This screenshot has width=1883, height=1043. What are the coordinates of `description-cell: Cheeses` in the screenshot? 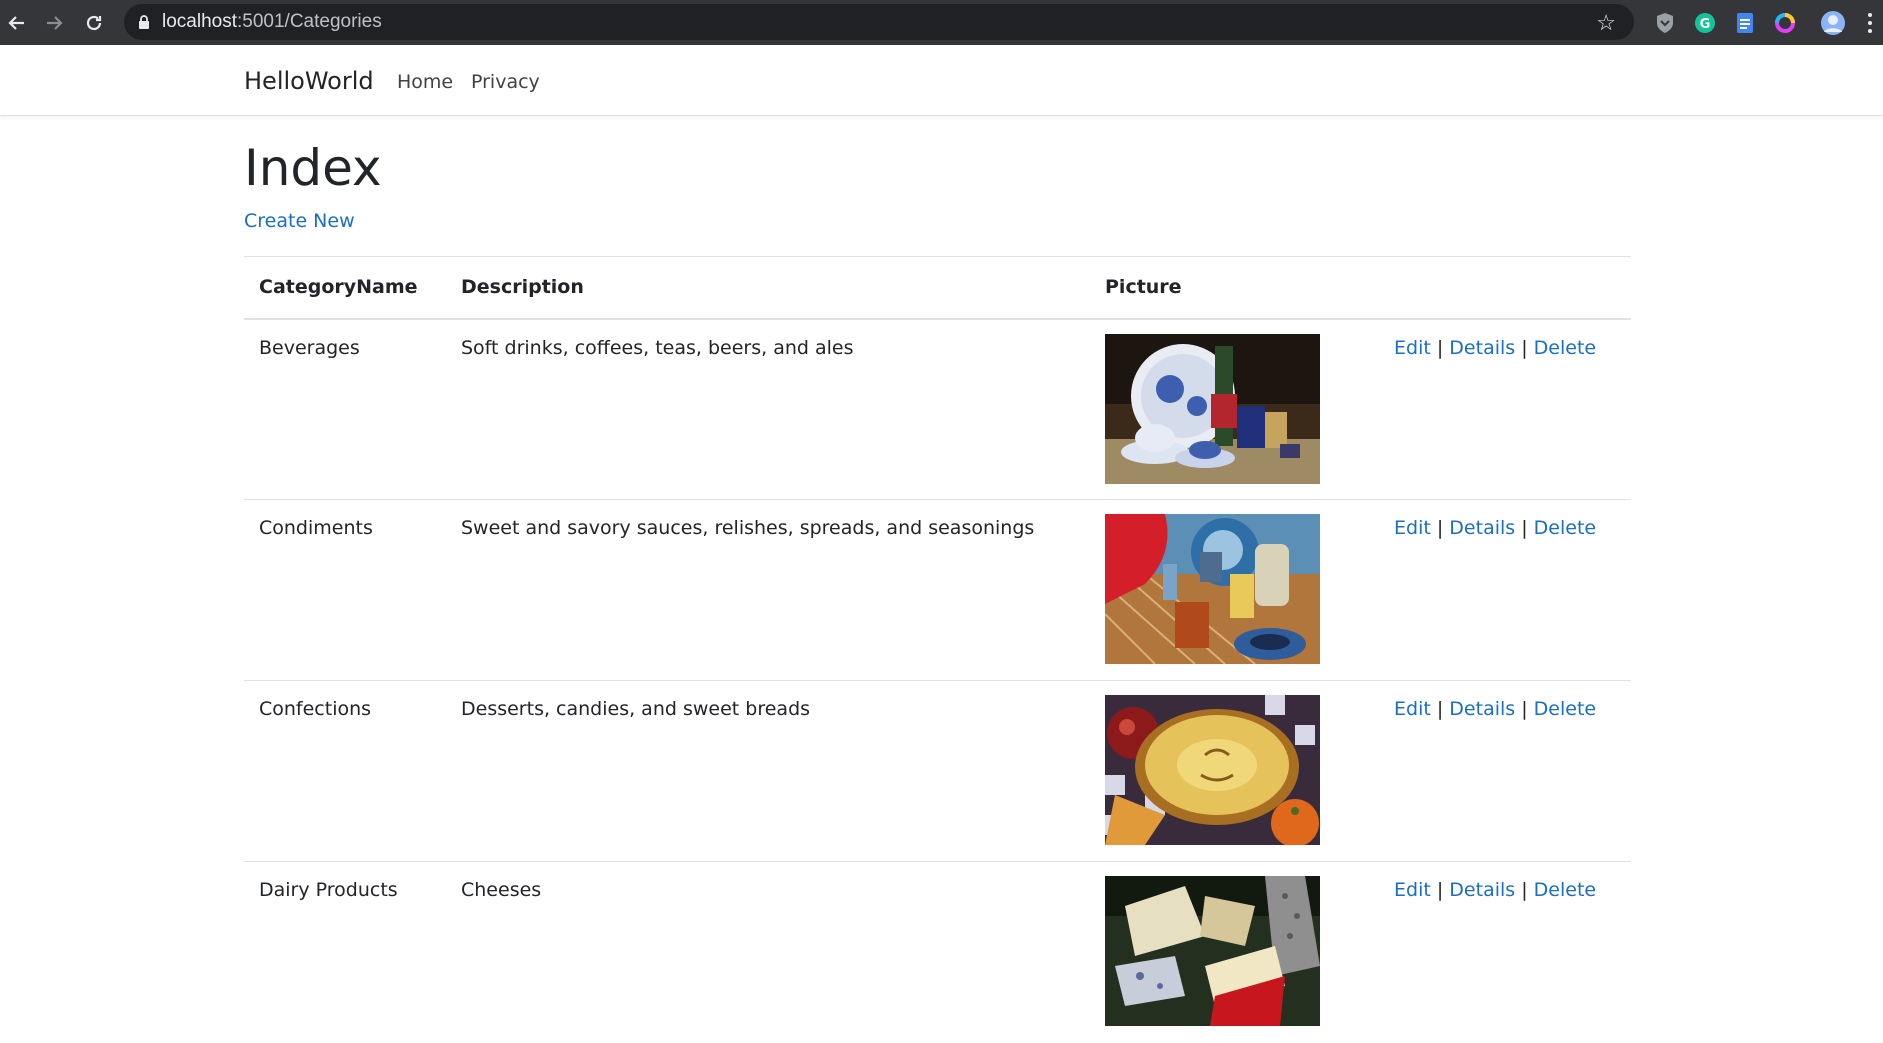 It's located at (768, 952).